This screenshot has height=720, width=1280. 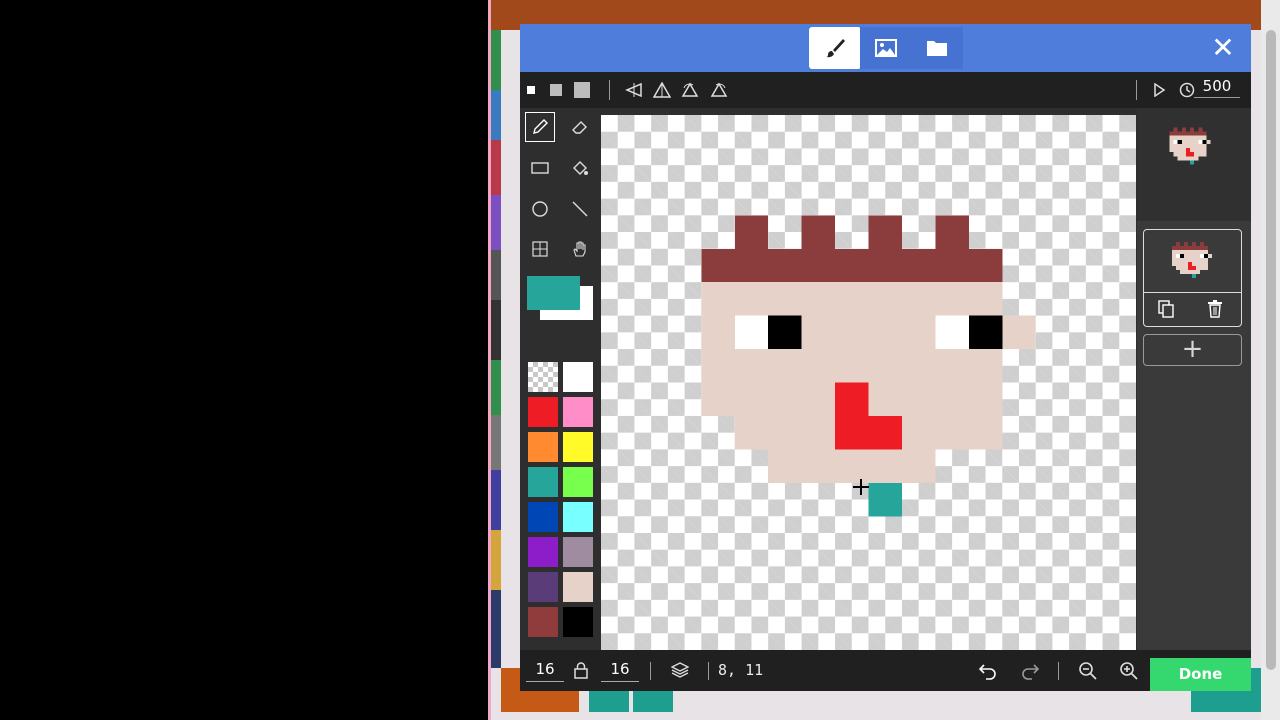 What do you see at coordinates (988, 671) in the screenshot?
I see `undo-icon` at bounding box center [988, 671].